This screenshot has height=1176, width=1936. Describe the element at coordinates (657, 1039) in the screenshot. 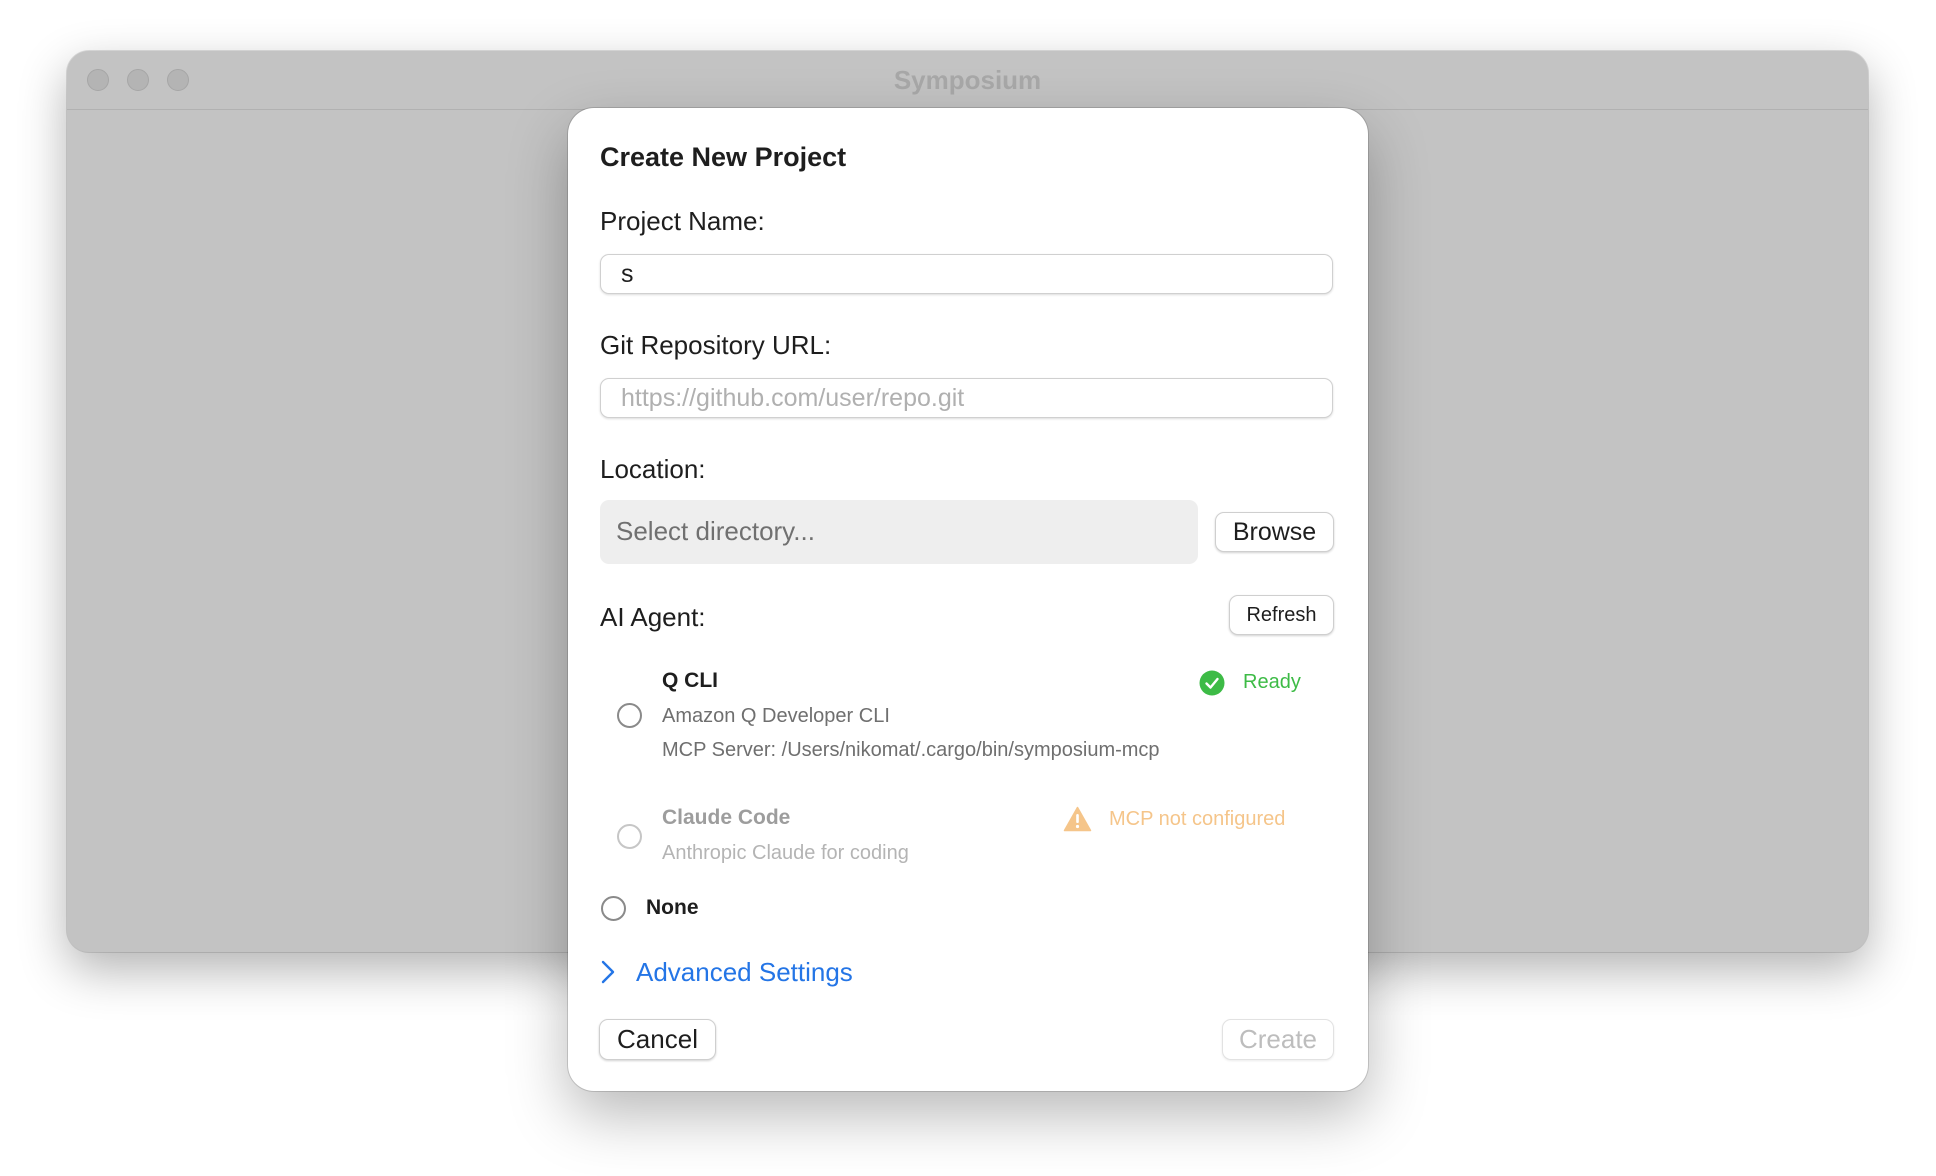

I see `cancel-button: Cancel` at that location.